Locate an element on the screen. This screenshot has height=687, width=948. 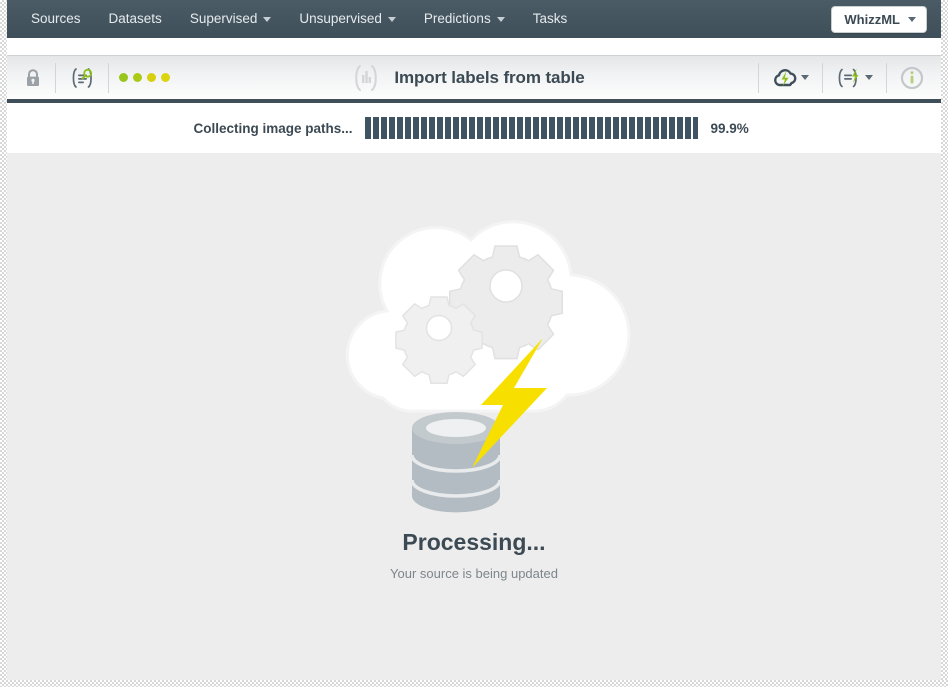
source-lightning-icon is located at coordinates (848, 77).